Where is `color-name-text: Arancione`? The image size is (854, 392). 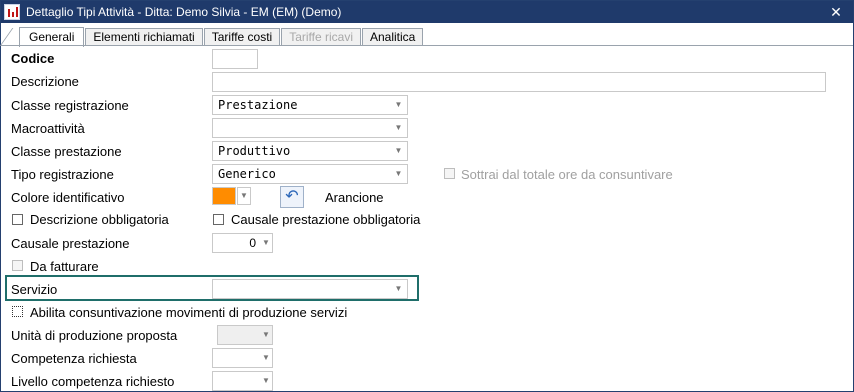
color-name-text: Arancione is located at coordinates (354, 197).